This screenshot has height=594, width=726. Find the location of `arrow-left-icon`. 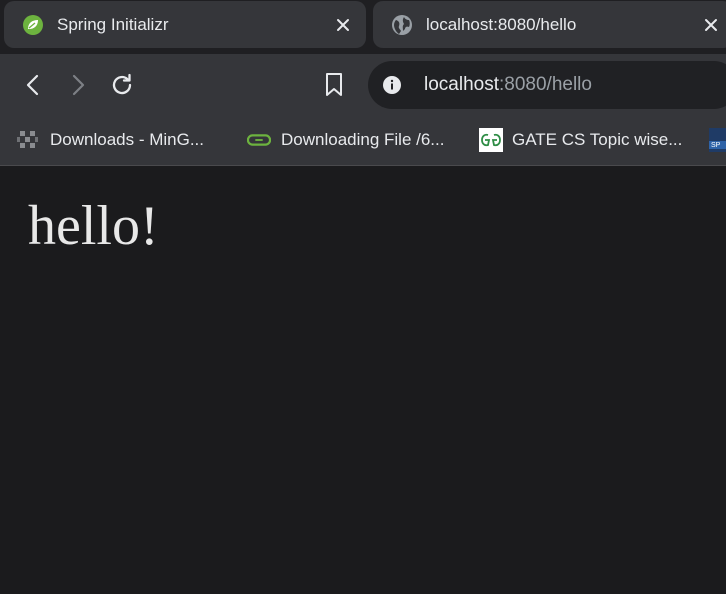

arrow-left-icon is located at coordinates (32, 85).